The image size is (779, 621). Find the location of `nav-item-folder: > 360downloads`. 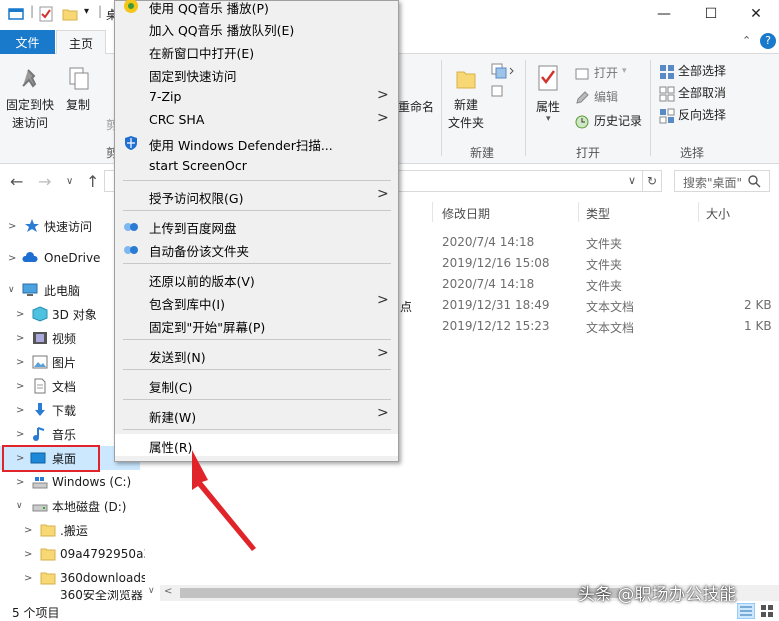

nav-item-folder: > 360downloads is located at coordinates (72, 578).